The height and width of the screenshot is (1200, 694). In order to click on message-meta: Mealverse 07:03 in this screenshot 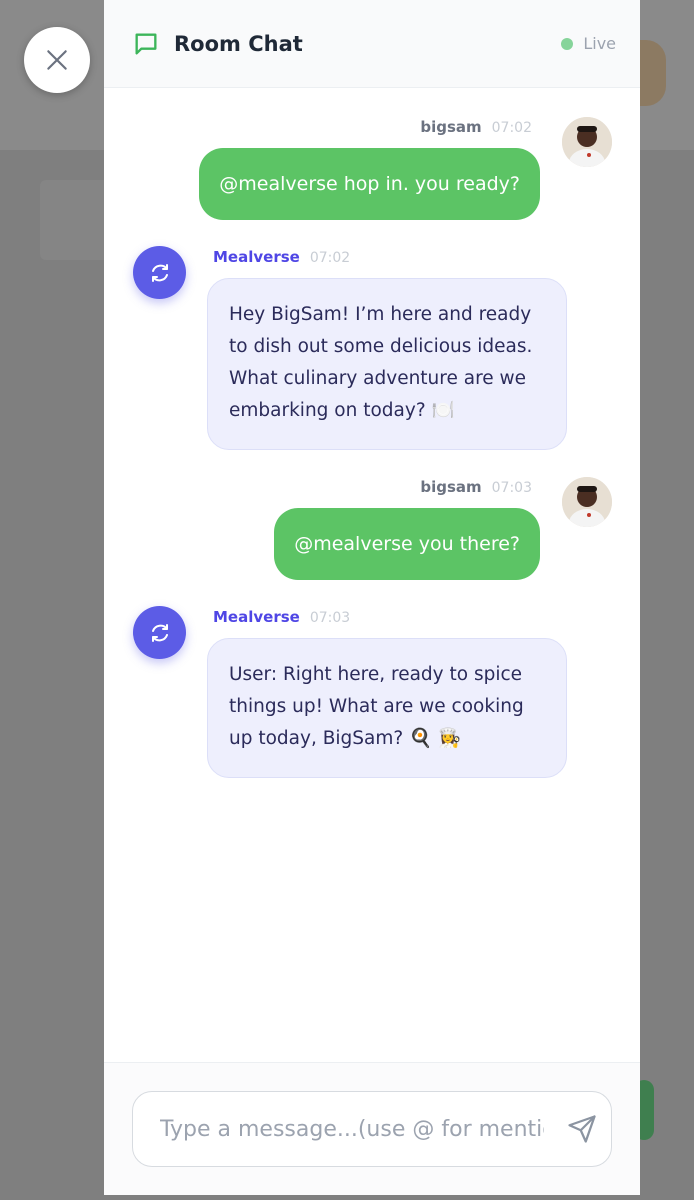, I will do `click(281, 617)`.